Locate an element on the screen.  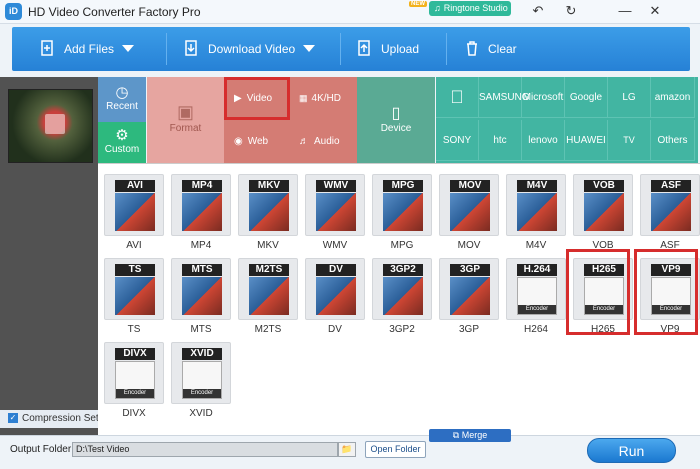
tab-web: ◉ Web is located at coordinates (257, 141).